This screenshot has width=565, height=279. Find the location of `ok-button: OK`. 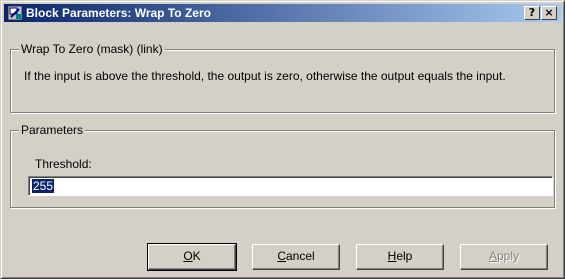

ok-button: OK is located at coordinates (192, 257).